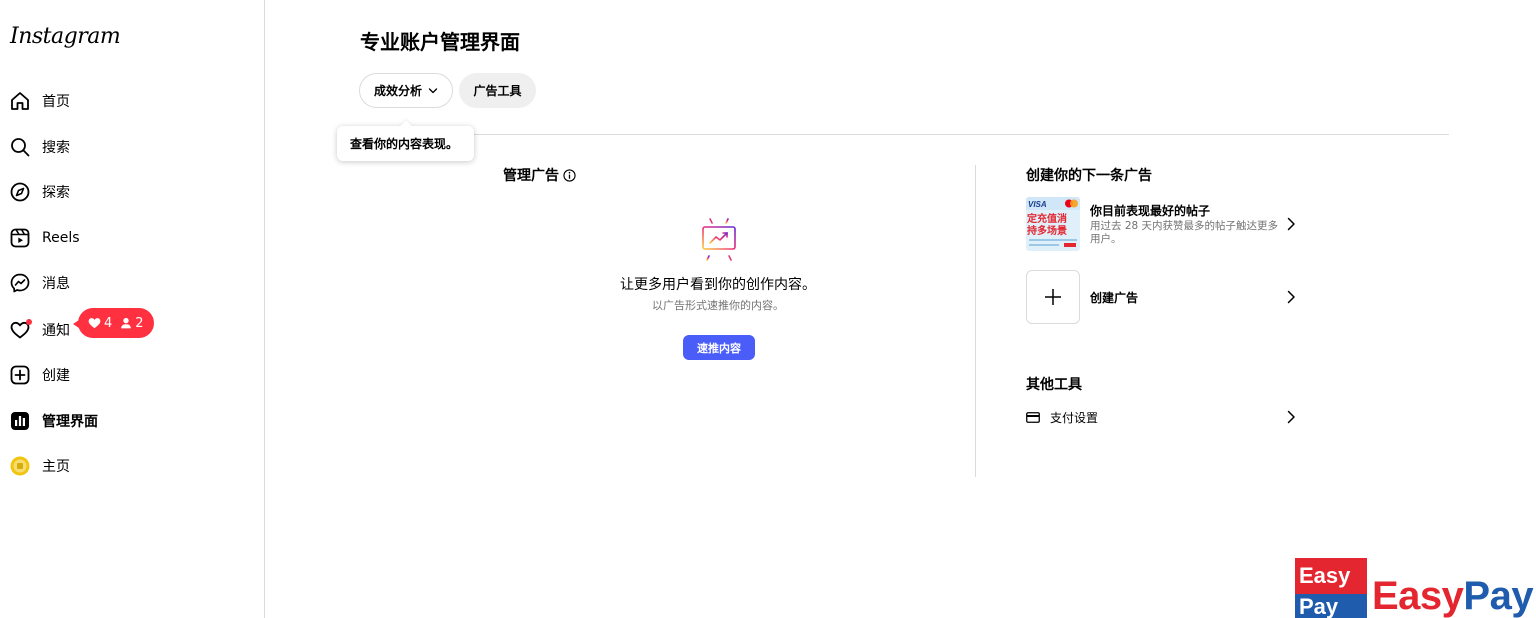 This screenshot has height=618, width=1536. Describe the element at coordinates (61, 238) in the screenshot. I see `sidebar-item-label: Reels` at that location.